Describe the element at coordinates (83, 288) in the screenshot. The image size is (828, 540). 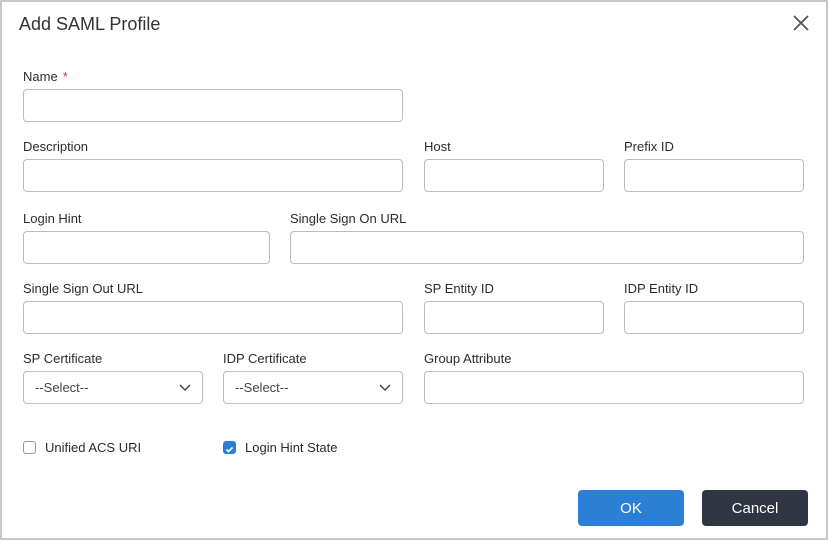
I see `slo-url-label: Single Sign Out URL` at that location.